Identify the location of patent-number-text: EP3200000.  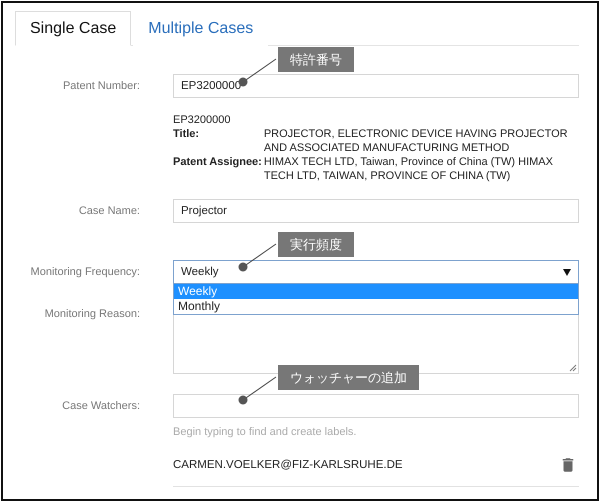
(202, 120).